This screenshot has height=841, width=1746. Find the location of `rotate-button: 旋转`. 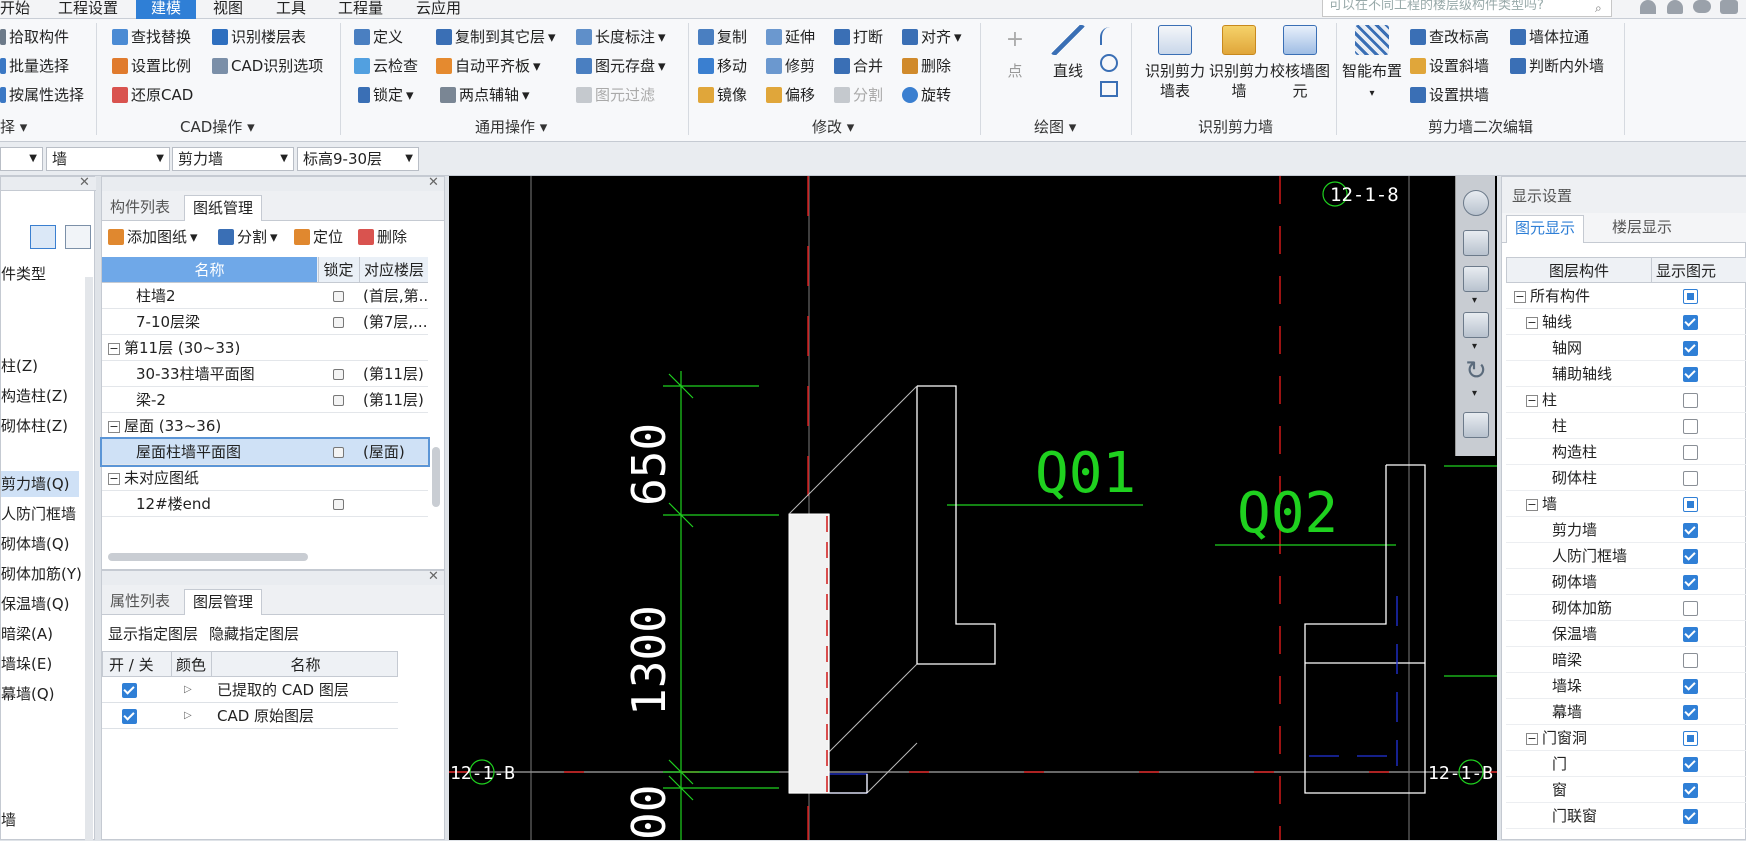

rotate-button: 旋转 is located at coordinates (926, 95).